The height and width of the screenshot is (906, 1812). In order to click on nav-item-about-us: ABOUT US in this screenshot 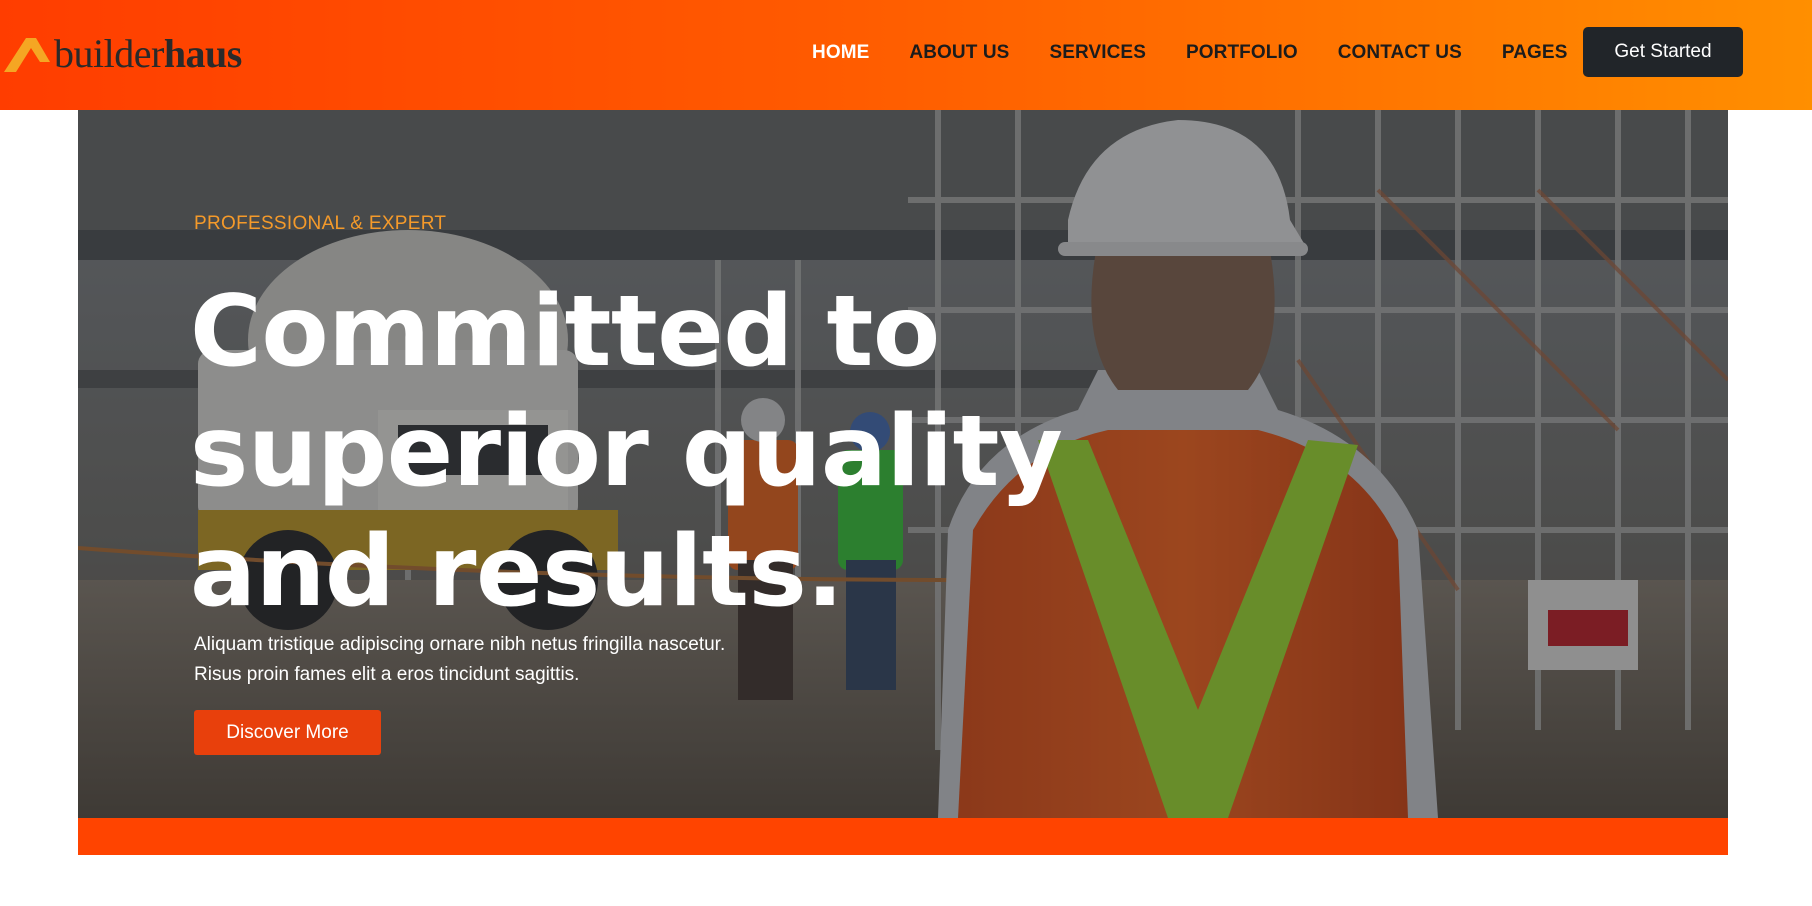, I will do `click(959, 53)`.